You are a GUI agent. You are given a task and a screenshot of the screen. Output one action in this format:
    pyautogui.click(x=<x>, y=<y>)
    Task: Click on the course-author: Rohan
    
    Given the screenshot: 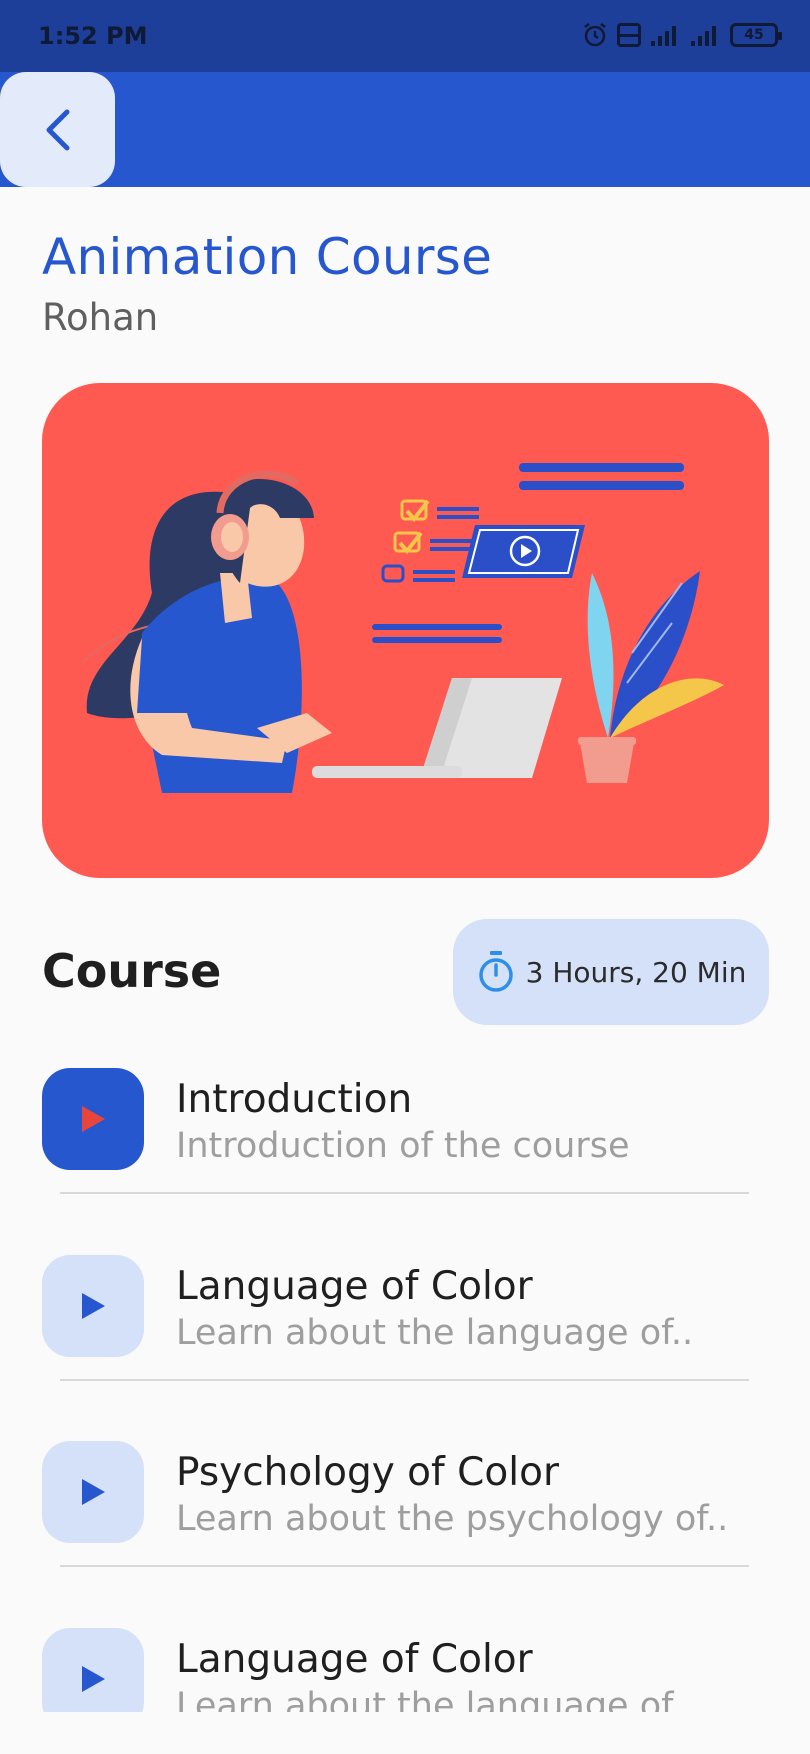 What is the action you would take?
    pyautogui.click(x=100, y=317)
    